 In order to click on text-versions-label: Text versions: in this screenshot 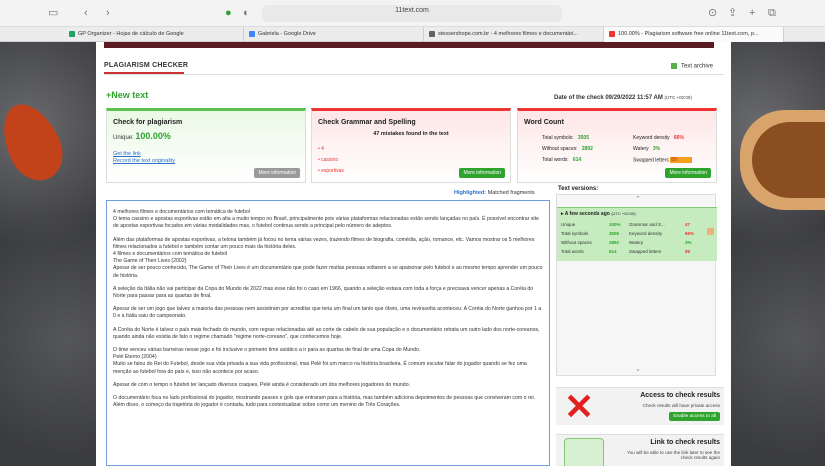, I will do `click(578, 189)`.